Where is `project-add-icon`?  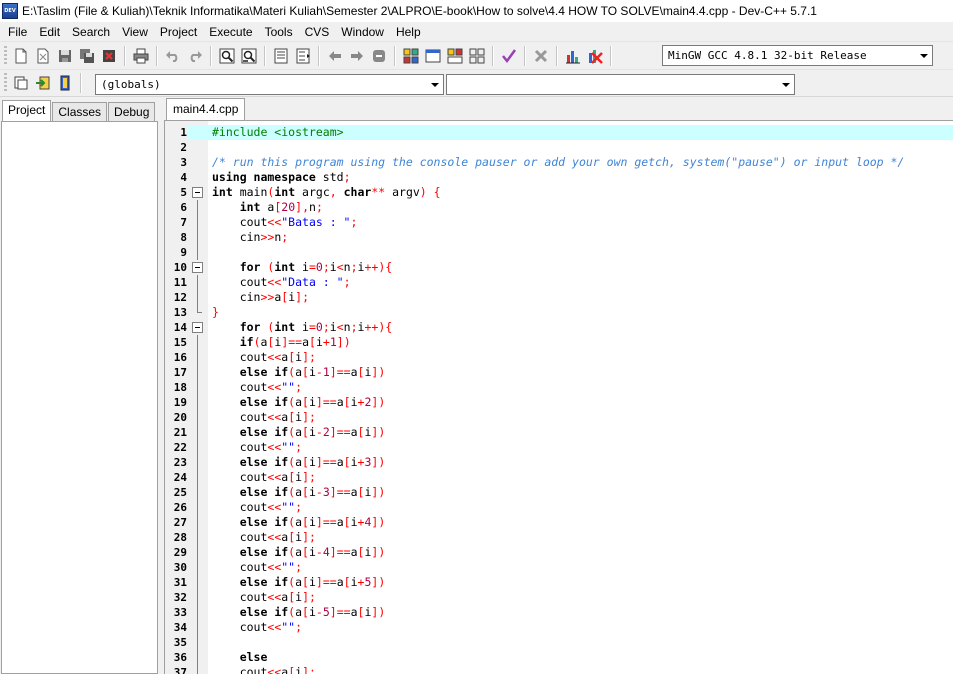
project-add-icon is located at coordinates (43, 83).